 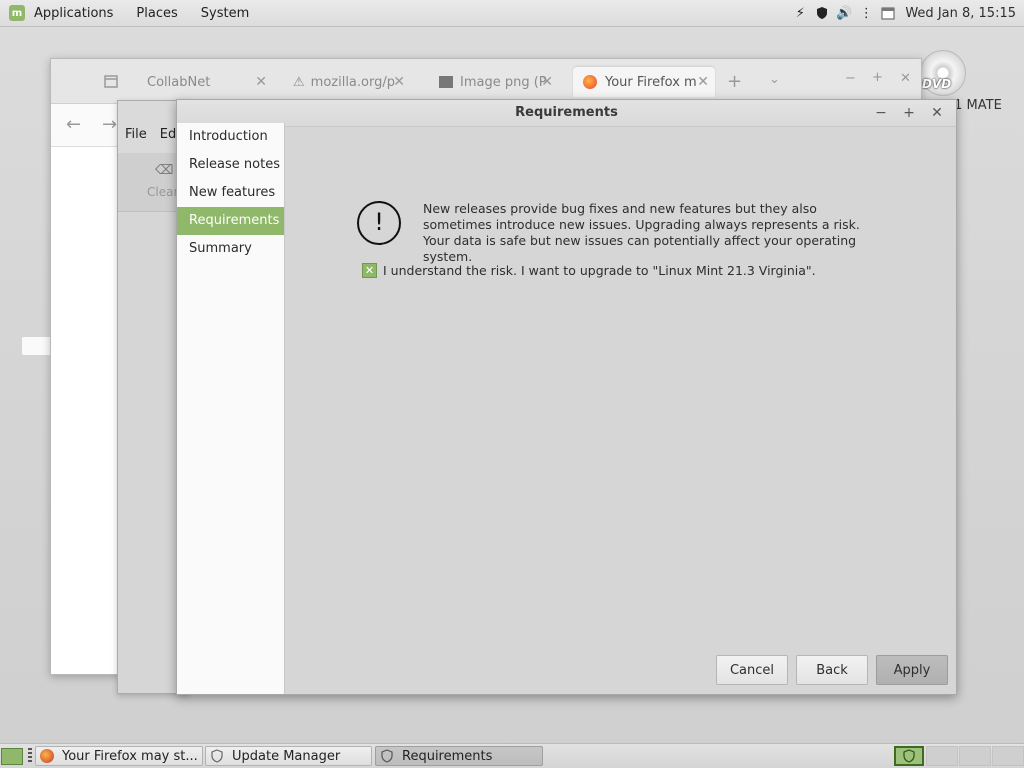 What do you see at coordinates (156, 13) in the screenshot?
I see `menu-places: Places` at bounding box center [156, 13].